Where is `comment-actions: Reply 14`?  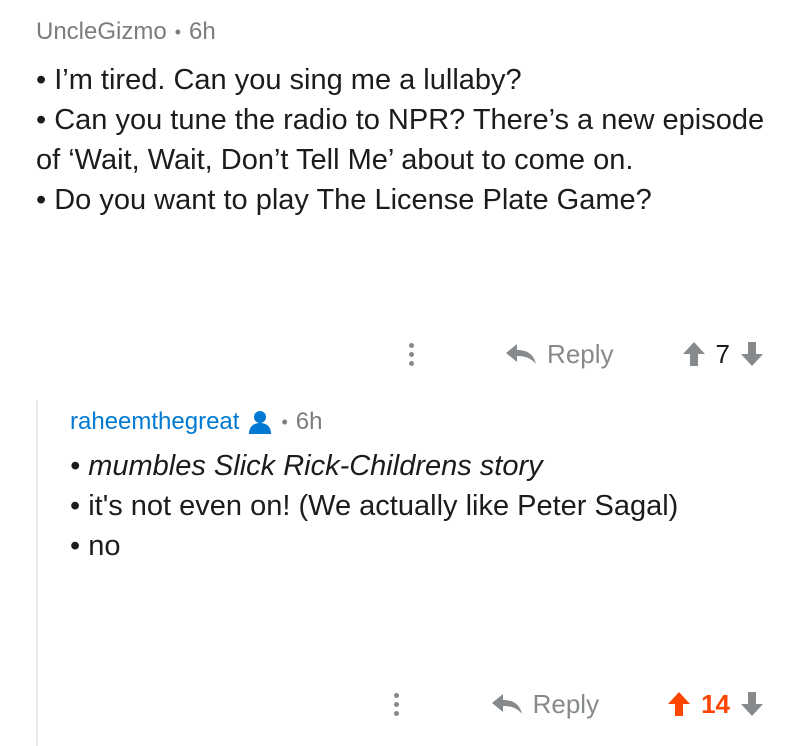 comment-actions: Reply 14 is located at coordinates (574, 704).